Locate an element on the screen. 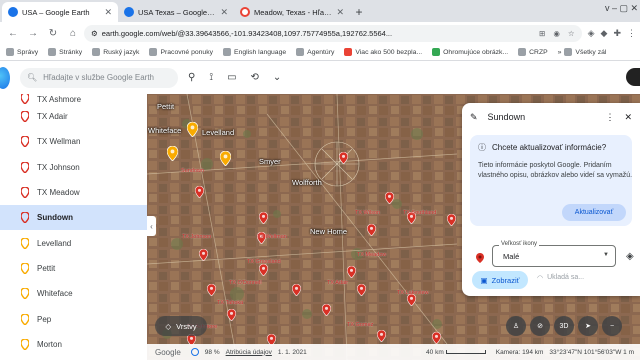 This screenshot has width=640, height=360. location-icon: ◉ is located at coordinates (556, 33).